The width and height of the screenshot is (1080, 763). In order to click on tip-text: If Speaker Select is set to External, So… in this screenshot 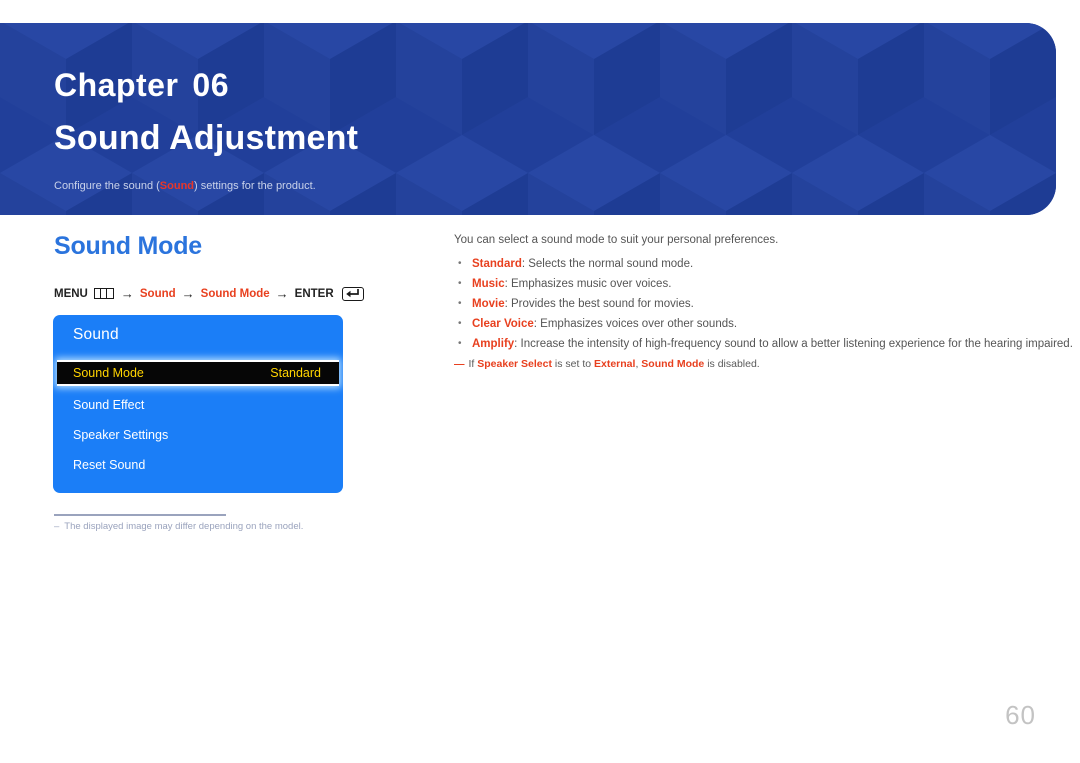, I will do `click(614, 364)`.